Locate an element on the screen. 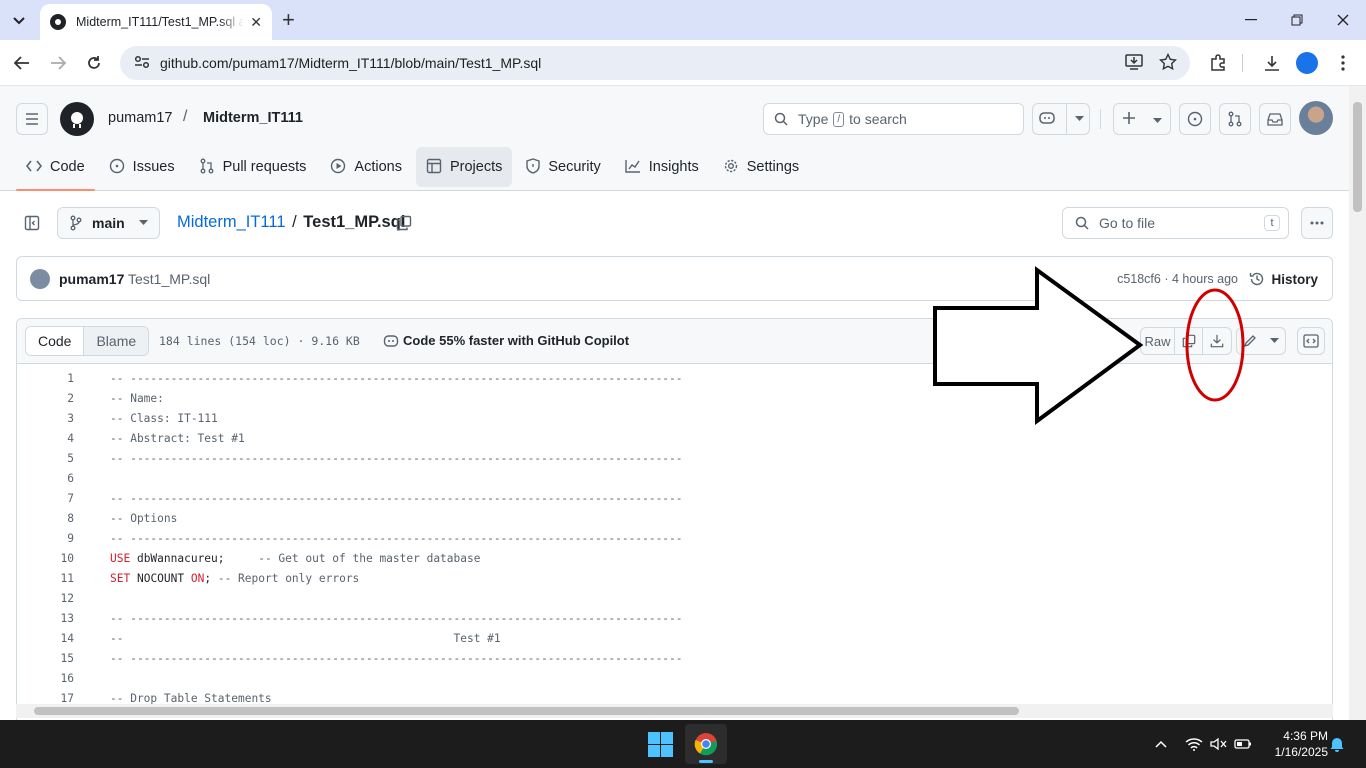 This screenshot has width=1366, height=768. chrome-icon is located at coordinates (706, 745).